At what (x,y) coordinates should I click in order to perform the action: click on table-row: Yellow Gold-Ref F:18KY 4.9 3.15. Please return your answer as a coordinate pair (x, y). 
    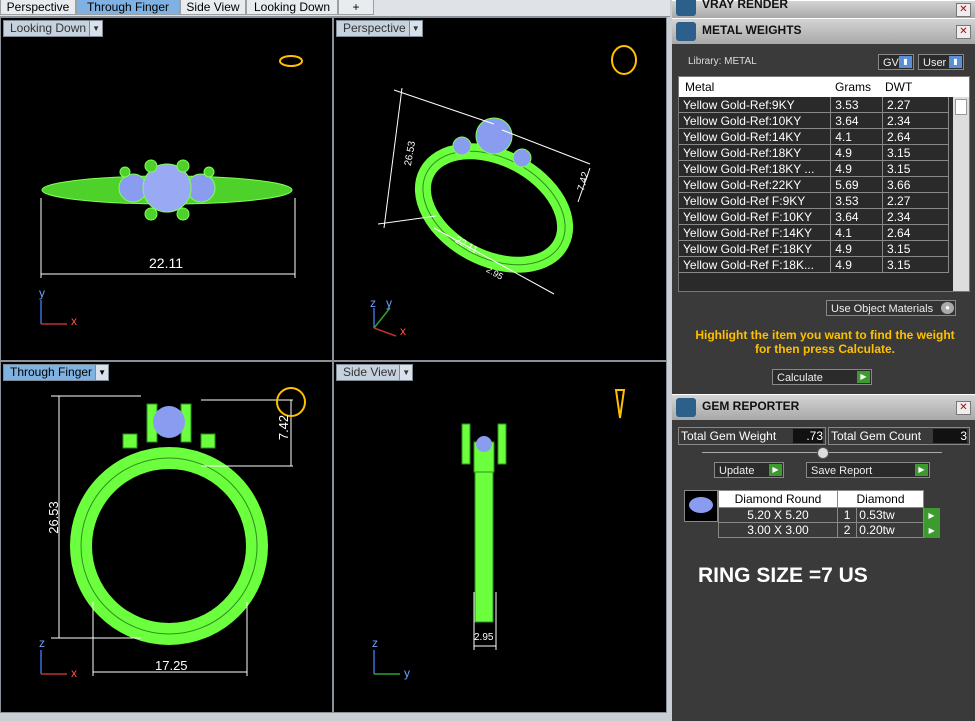
    Looking at the image, I should click on (814, 248).